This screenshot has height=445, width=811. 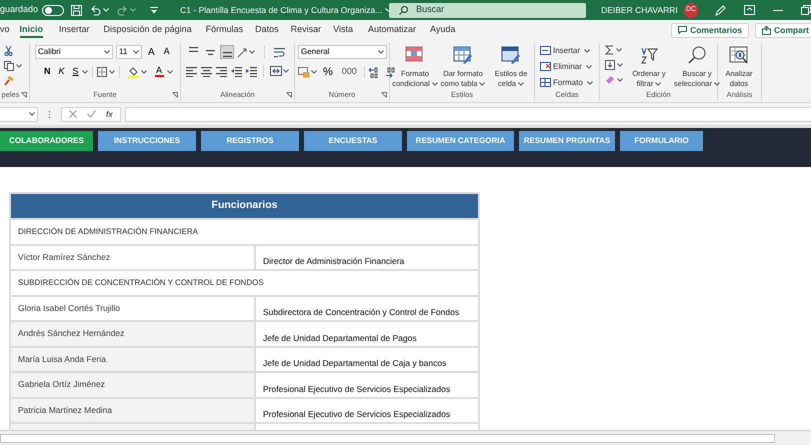 What do you see at coordinates (236, 71) in the screenshot?
I see `decrease-indent-icon` at bounding box center [236, 71].